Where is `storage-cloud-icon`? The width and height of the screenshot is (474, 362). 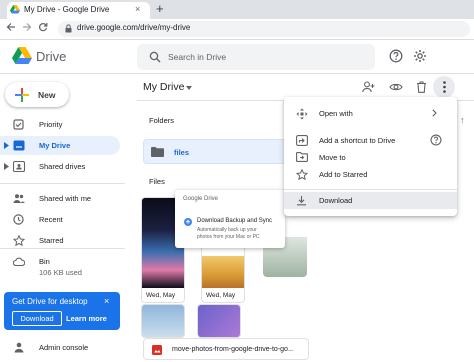 storage-cloud-icon is located at coordinates (19, 261).